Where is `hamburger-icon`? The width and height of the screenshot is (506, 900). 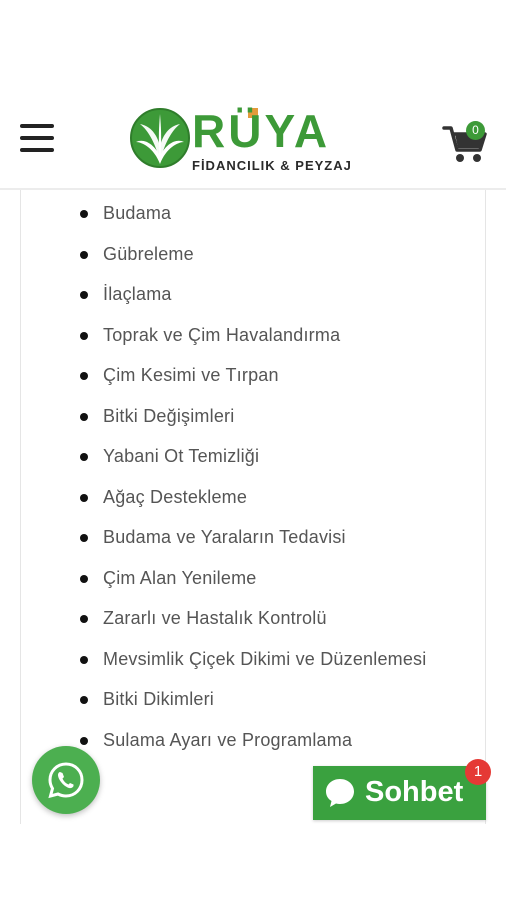 hamburger-icon is located at coordinates (37, 138).